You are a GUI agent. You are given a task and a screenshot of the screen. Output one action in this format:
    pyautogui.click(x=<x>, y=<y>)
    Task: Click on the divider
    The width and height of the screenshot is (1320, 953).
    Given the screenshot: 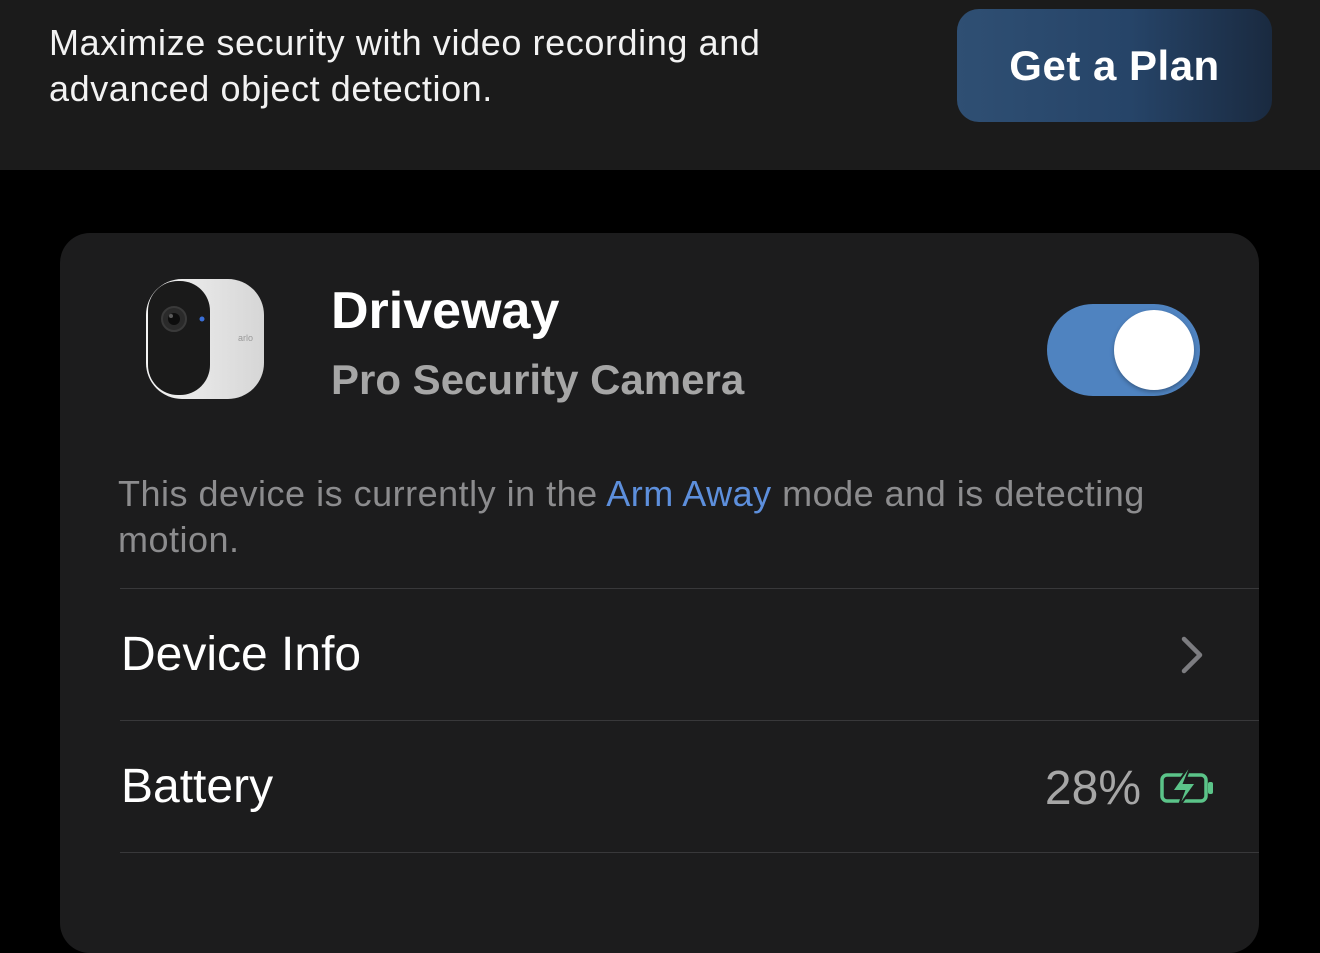 What is the action you would take?
    pyautogui.click(x=689, y=852)
    